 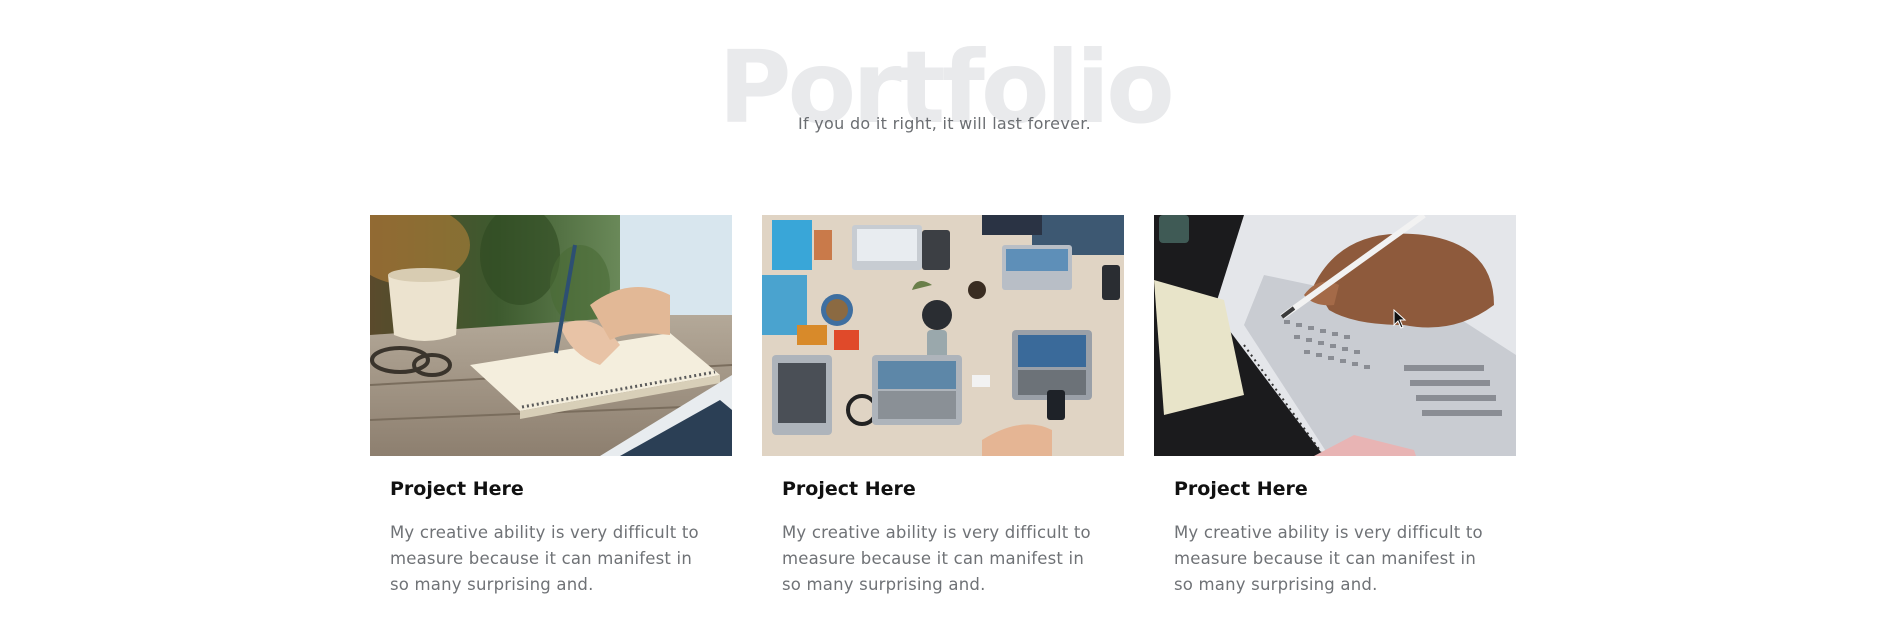 I want to click on project-image-team, so click(x=943, y=335).